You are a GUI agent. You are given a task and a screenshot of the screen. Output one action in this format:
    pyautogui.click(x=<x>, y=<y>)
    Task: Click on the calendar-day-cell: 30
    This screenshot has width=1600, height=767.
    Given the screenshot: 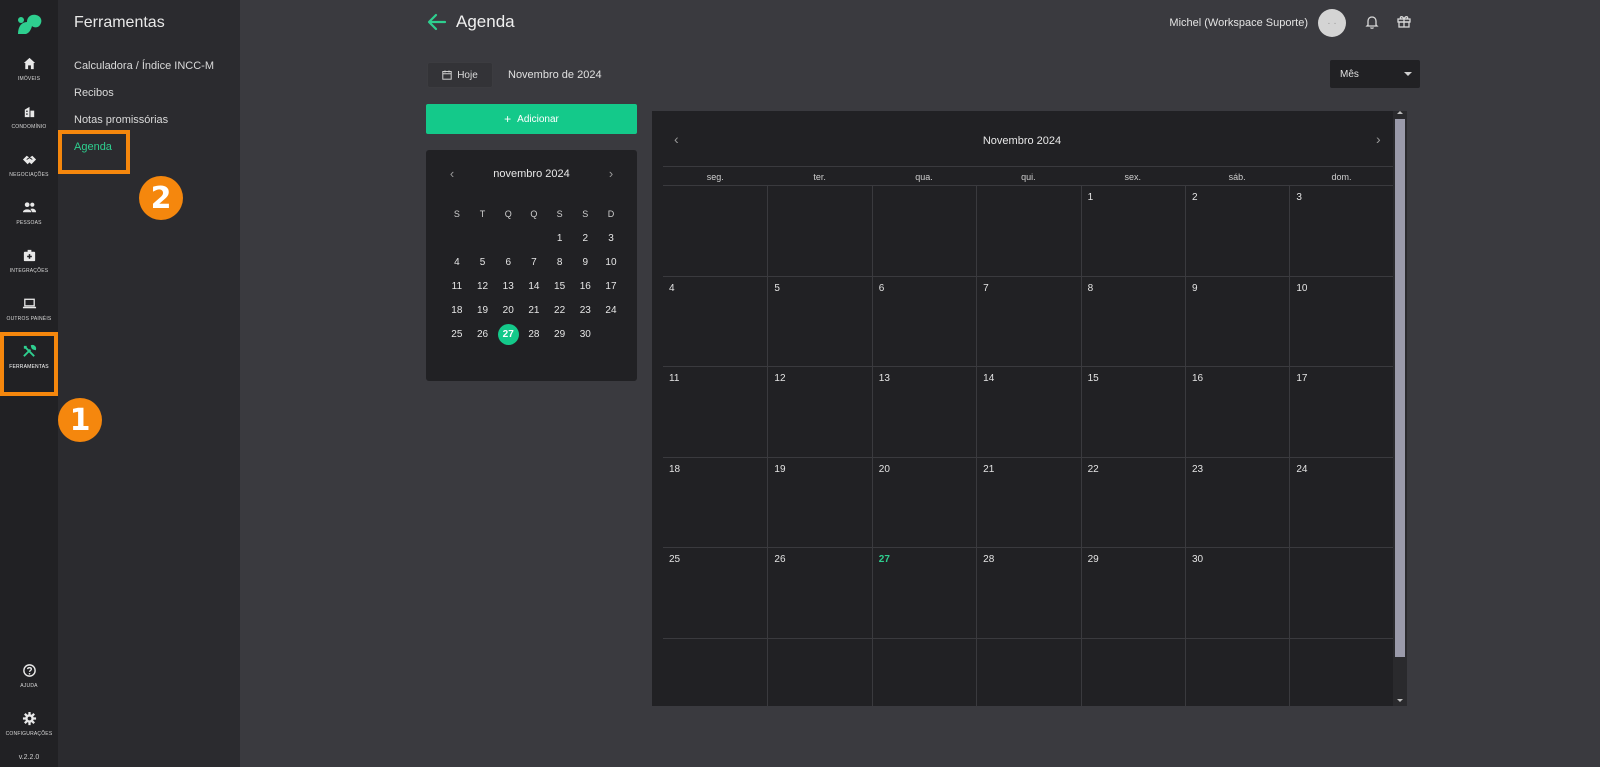 What is the action you would take?
    pyautogui.click(x=1236, y=593)
    